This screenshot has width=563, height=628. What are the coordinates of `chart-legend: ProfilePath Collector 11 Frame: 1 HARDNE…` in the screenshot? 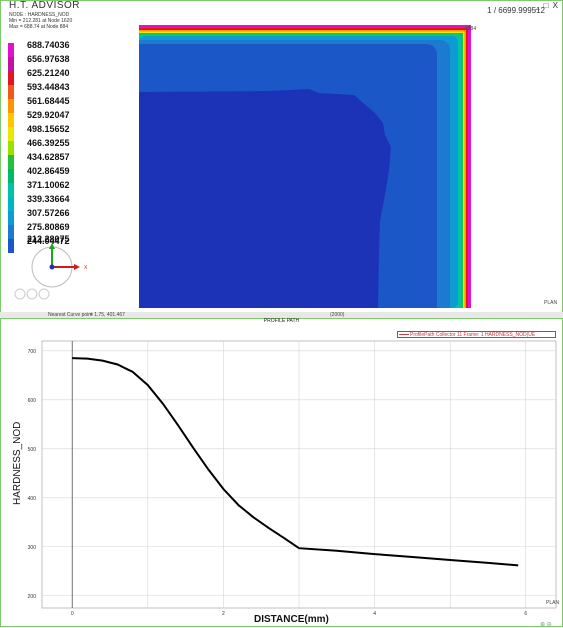 It's located at (476, 334).